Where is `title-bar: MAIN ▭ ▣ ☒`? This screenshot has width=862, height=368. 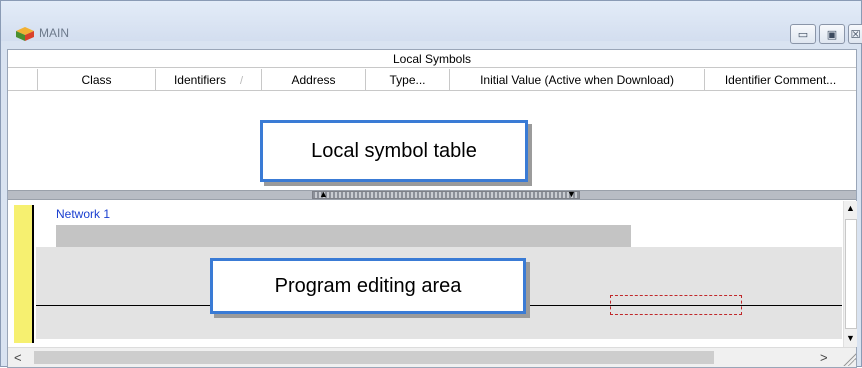
title-bar: MAIN ▭ ▣ ☒ is located at coordinates (431, 22).